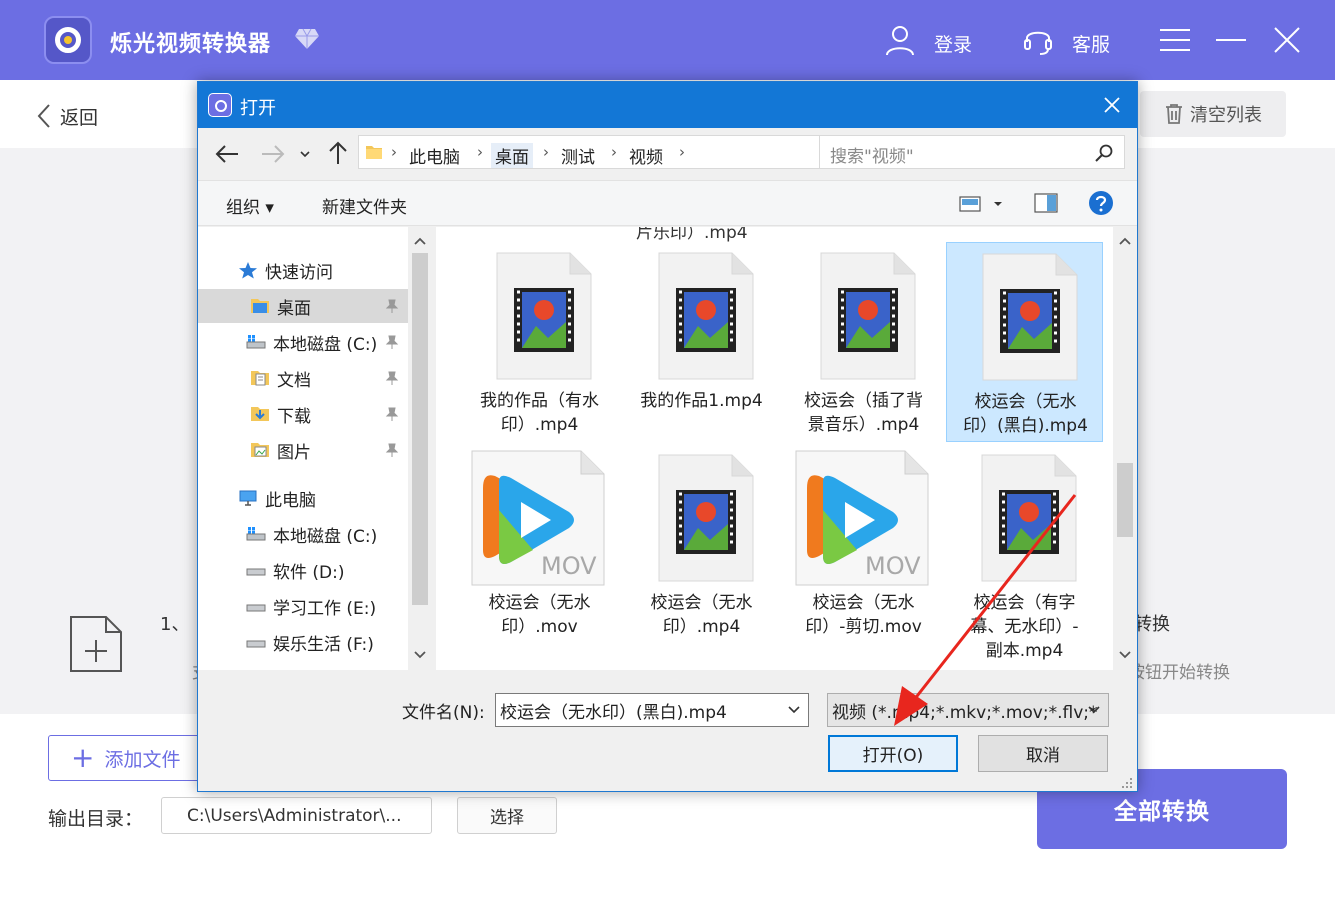  What do you see at coordinates (175, 624) in the screenshot?
I see `hint-text: 1、` at bounding box center [175, 624].